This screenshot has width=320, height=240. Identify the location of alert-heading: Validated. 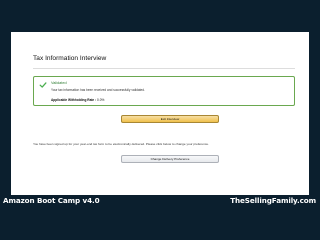
(59, 83).